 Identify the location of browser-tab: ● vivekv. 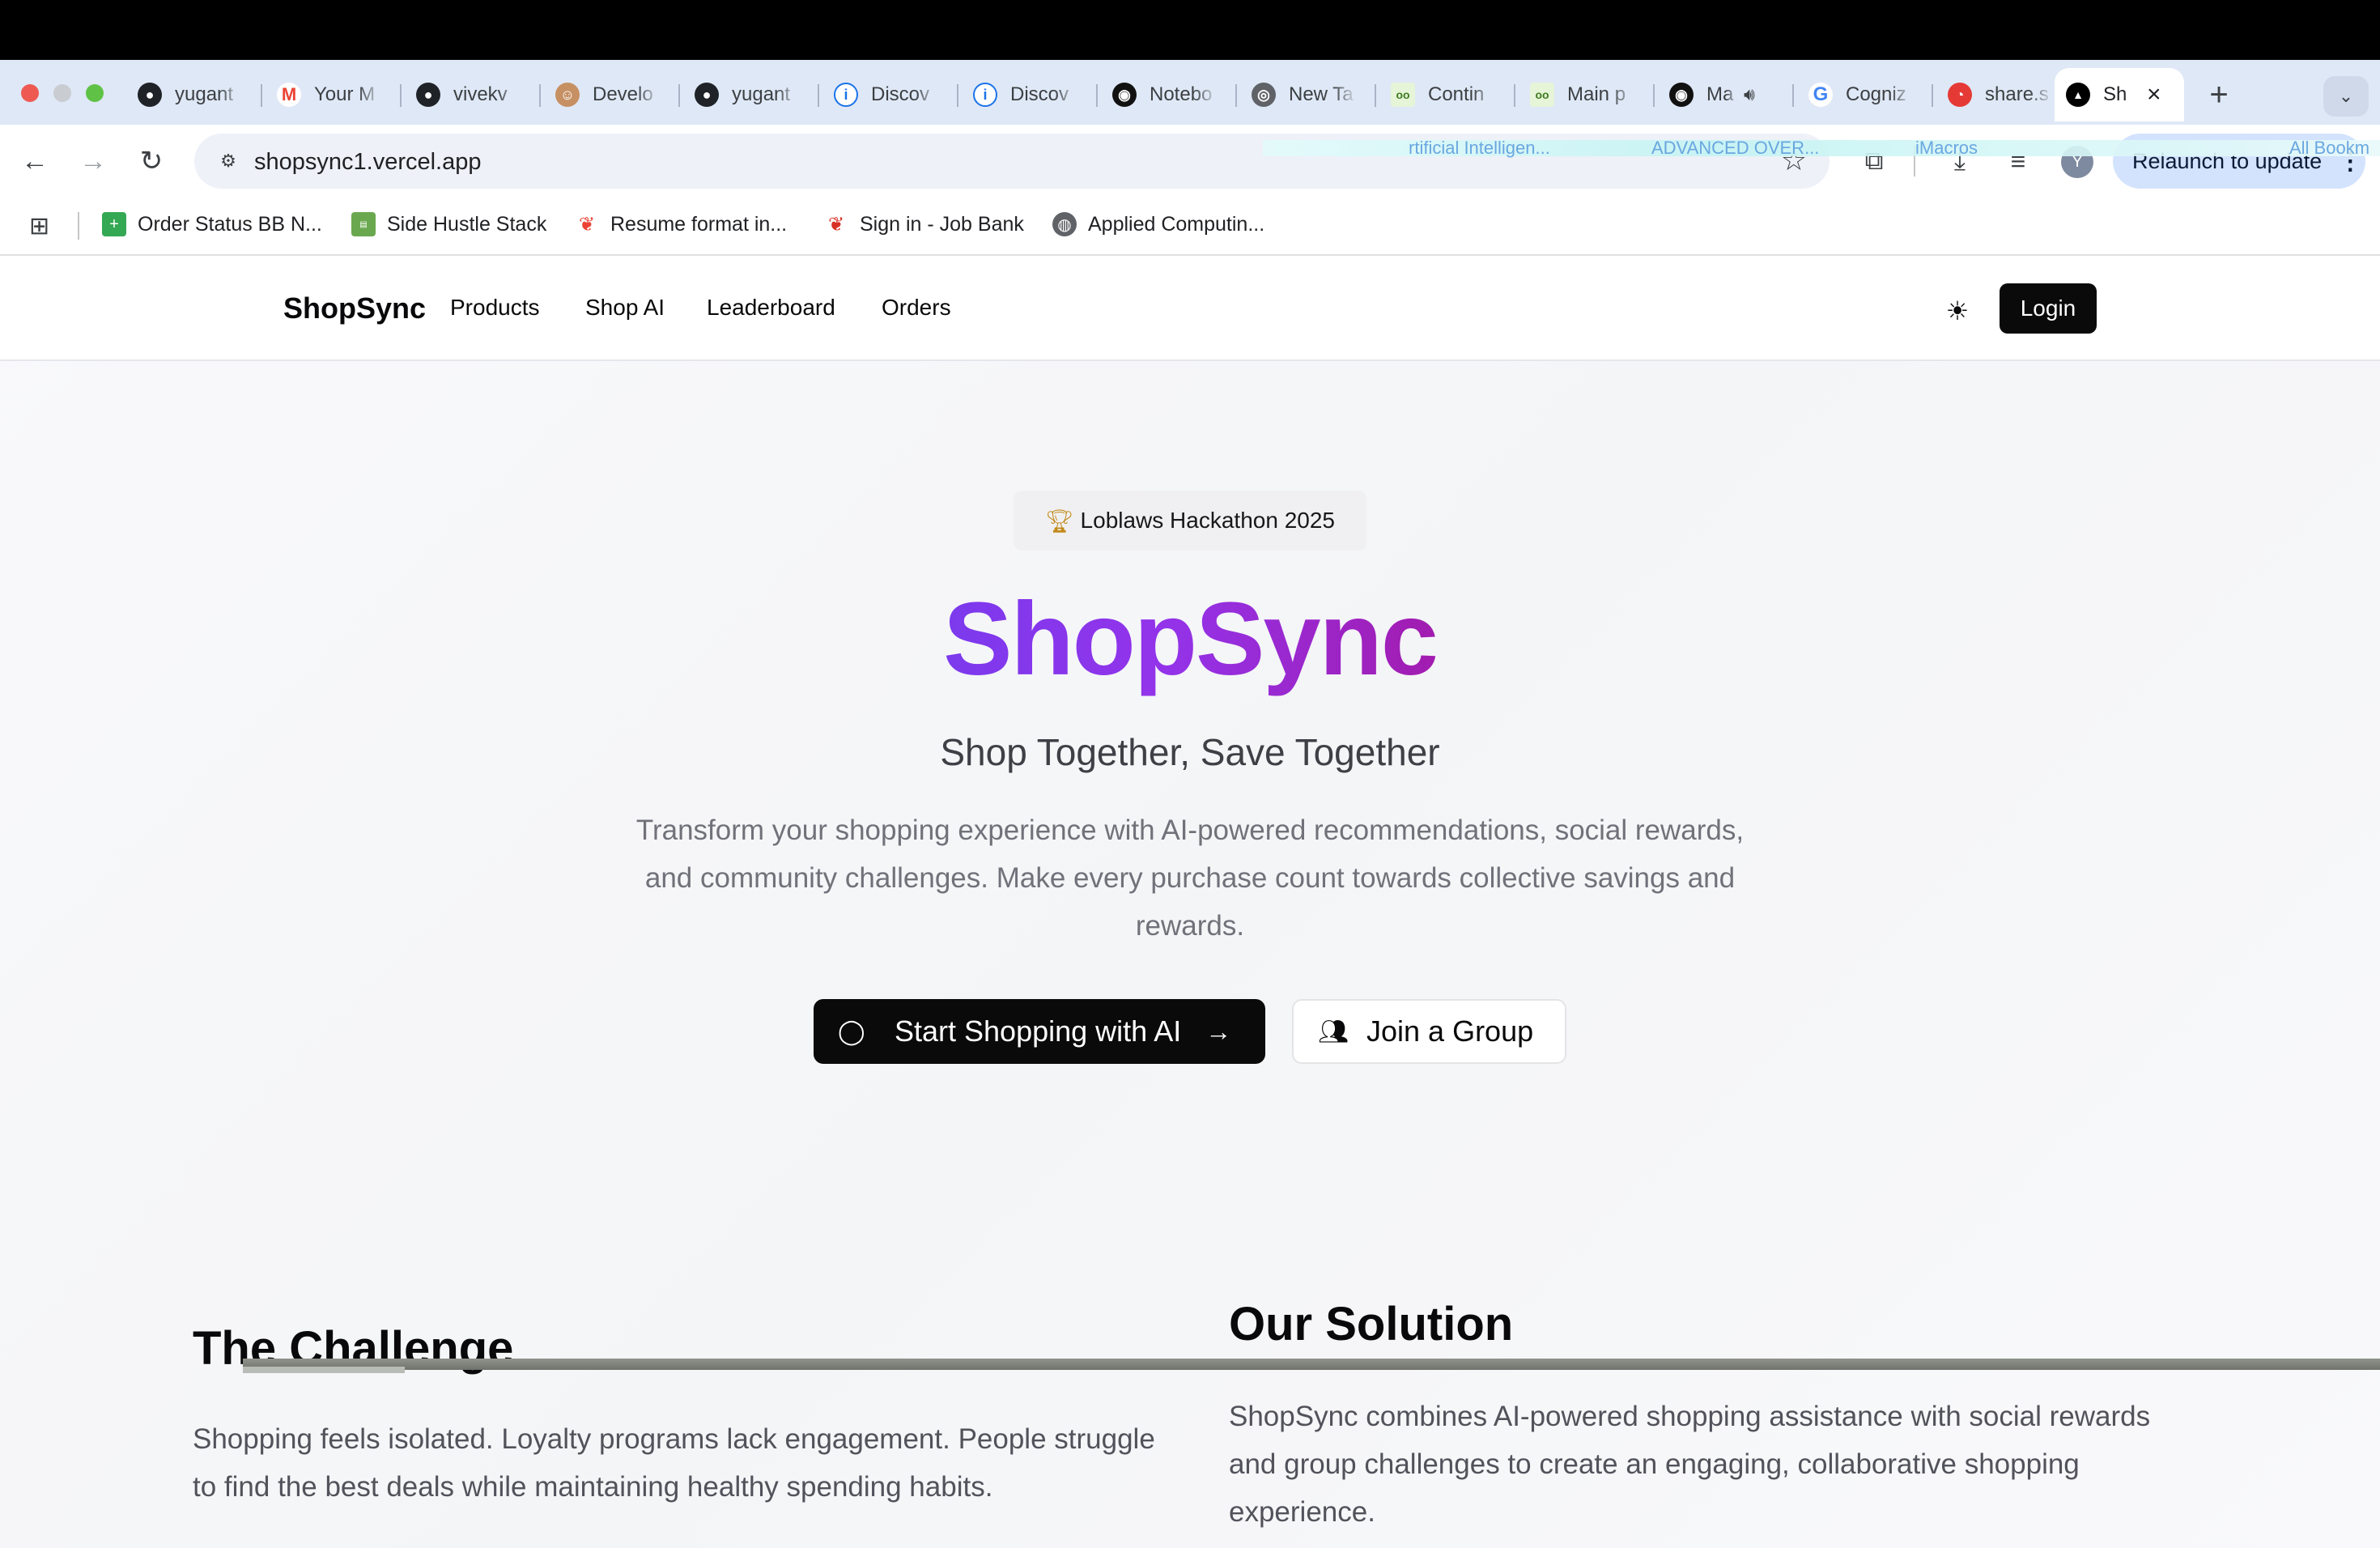
(473, 95).